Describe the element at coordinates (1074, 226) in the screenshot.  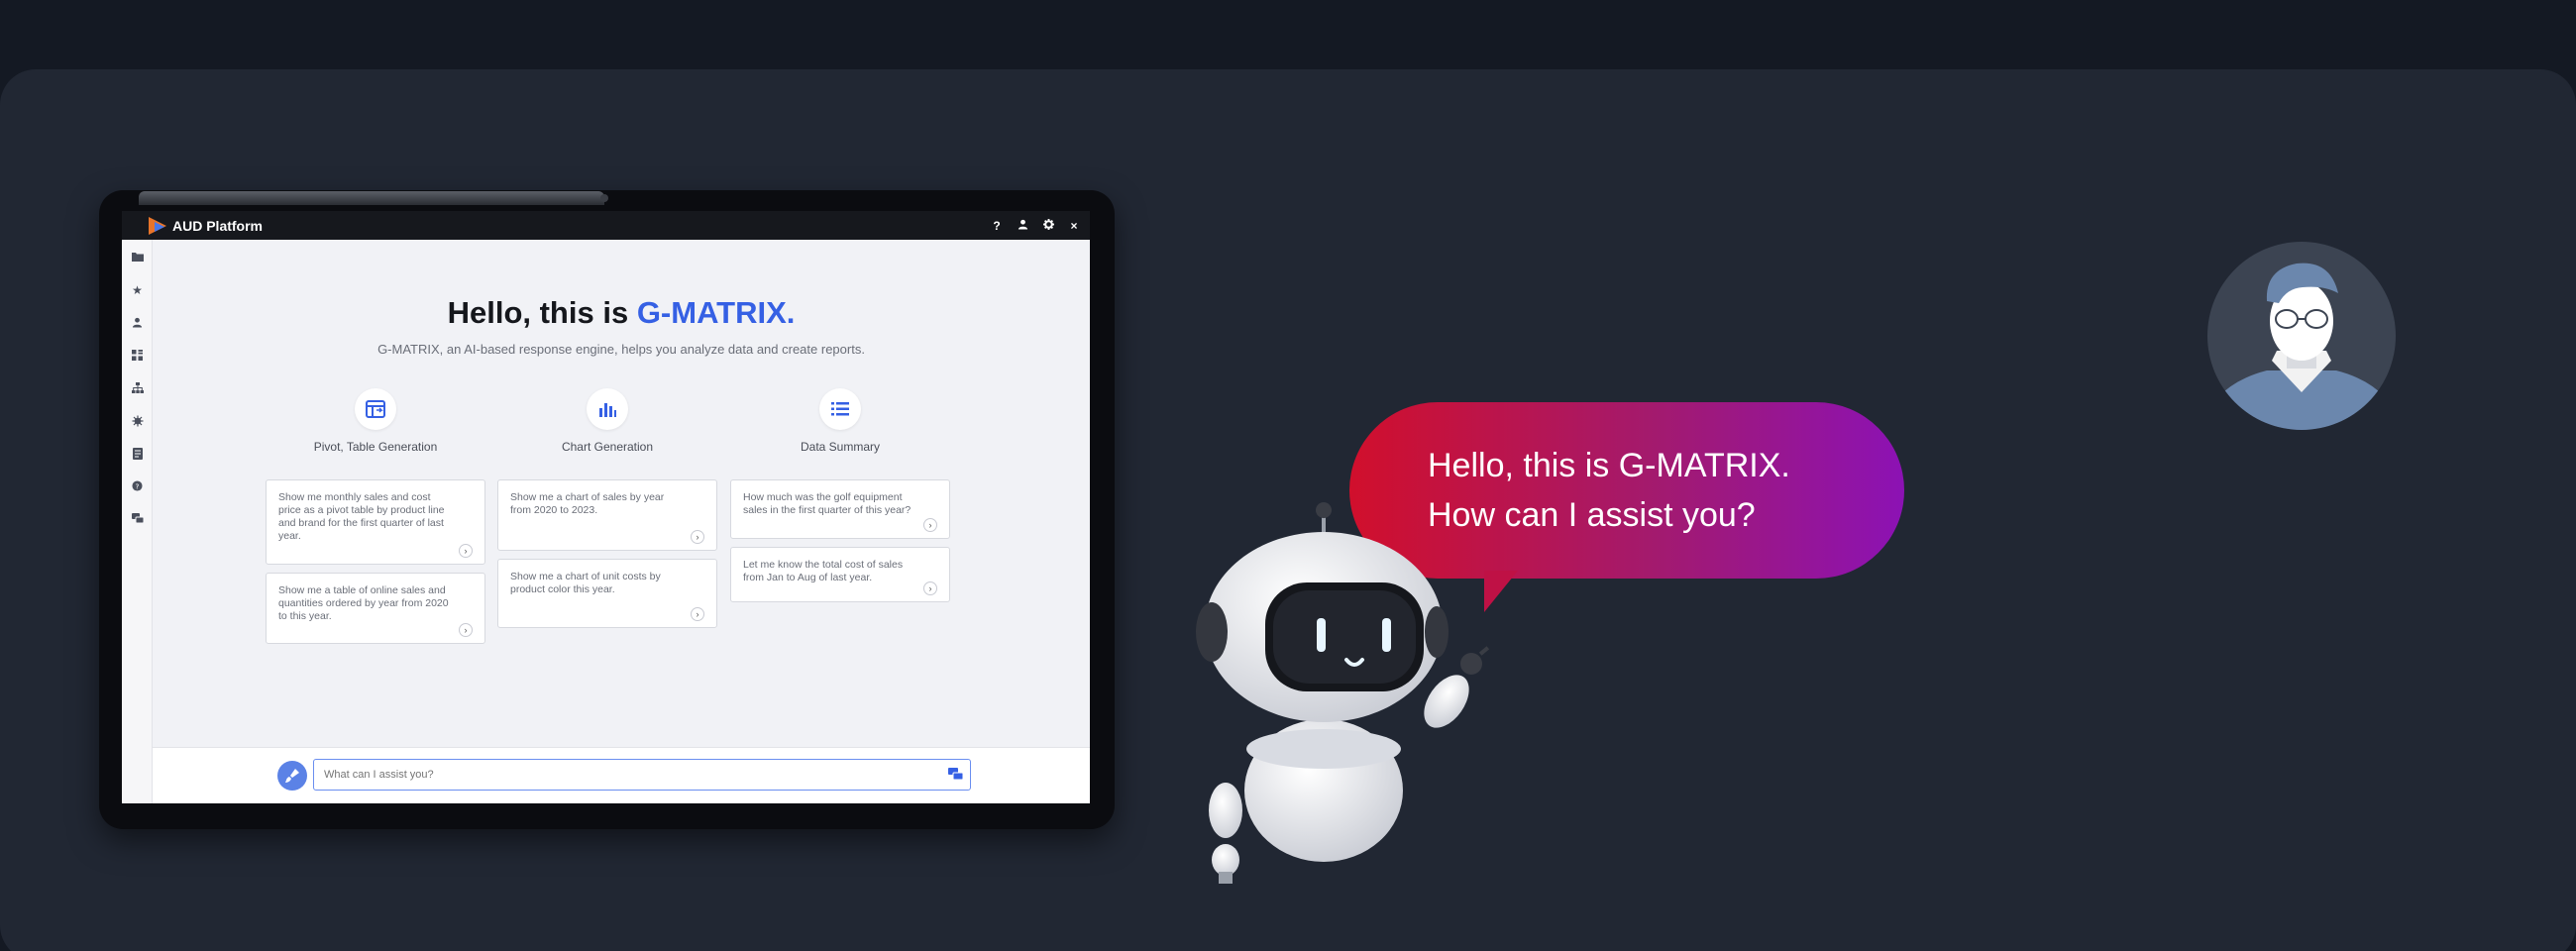
I see `close-icon: ×` at that location.